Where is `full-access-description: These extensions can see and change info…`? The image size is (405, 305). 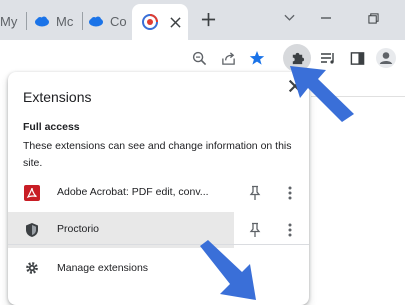 full-access-description: These extensions can see and change info… is located at coordinates (157, 154).